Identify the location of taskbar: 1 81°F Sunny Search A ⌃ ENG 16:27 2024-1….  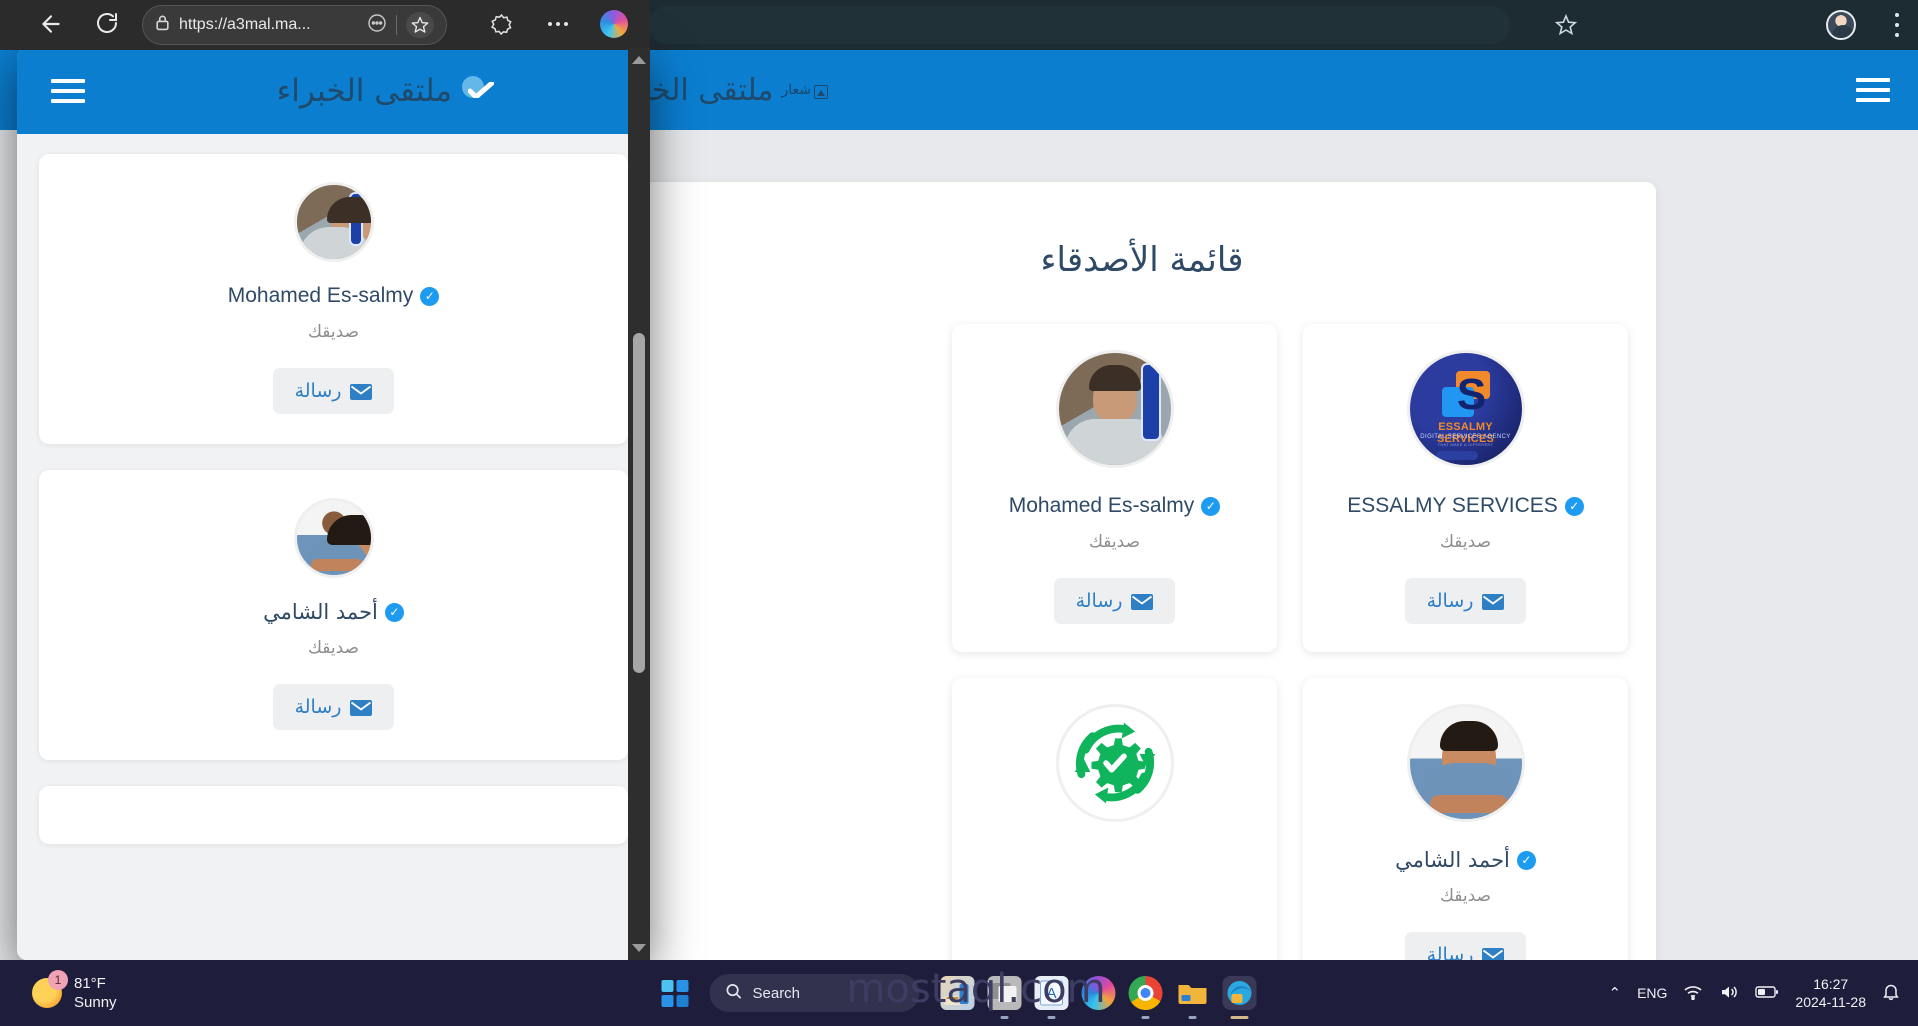
(959, 993).